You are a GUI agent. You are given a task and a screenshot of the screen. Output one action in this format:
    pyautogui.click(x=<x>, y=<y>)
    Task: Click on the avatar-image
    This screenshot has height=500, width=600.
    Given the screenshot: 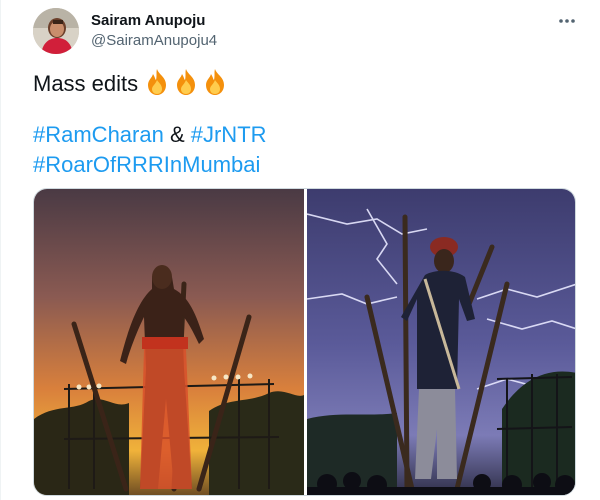 What is the action you would take?
    pyautogui.click(x=56, y=31)
    